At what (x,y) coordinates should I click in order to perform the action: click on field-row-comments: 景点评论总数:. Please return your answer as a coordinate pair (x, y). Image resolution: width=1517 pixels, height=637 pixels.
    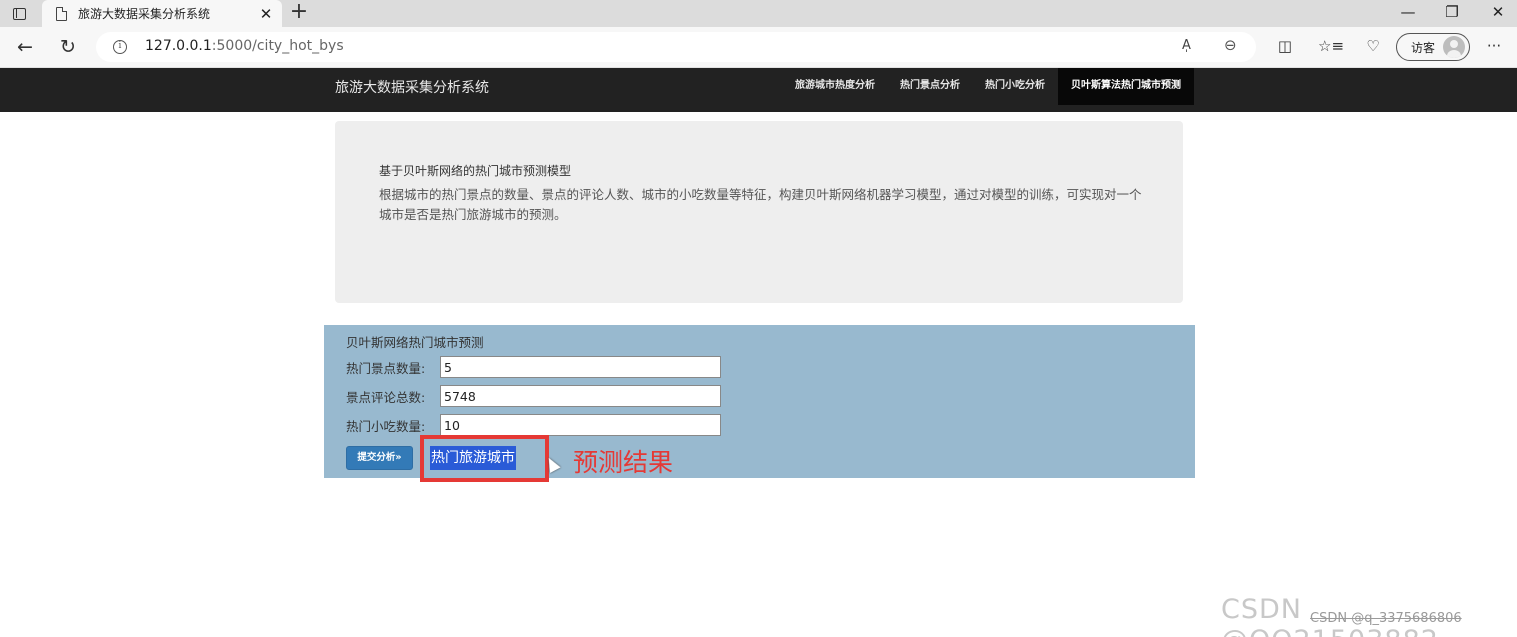
    Looking at the image, I should click on (533, 396).